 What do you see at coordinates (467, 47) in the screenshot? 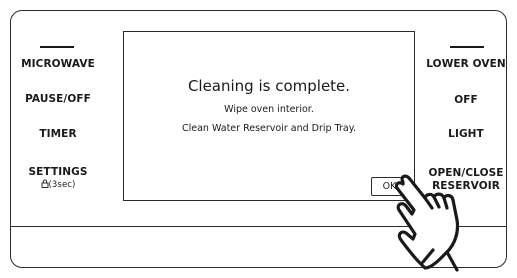
I see `lower-oven-indicator-bar` at bounding box center [467, 47].